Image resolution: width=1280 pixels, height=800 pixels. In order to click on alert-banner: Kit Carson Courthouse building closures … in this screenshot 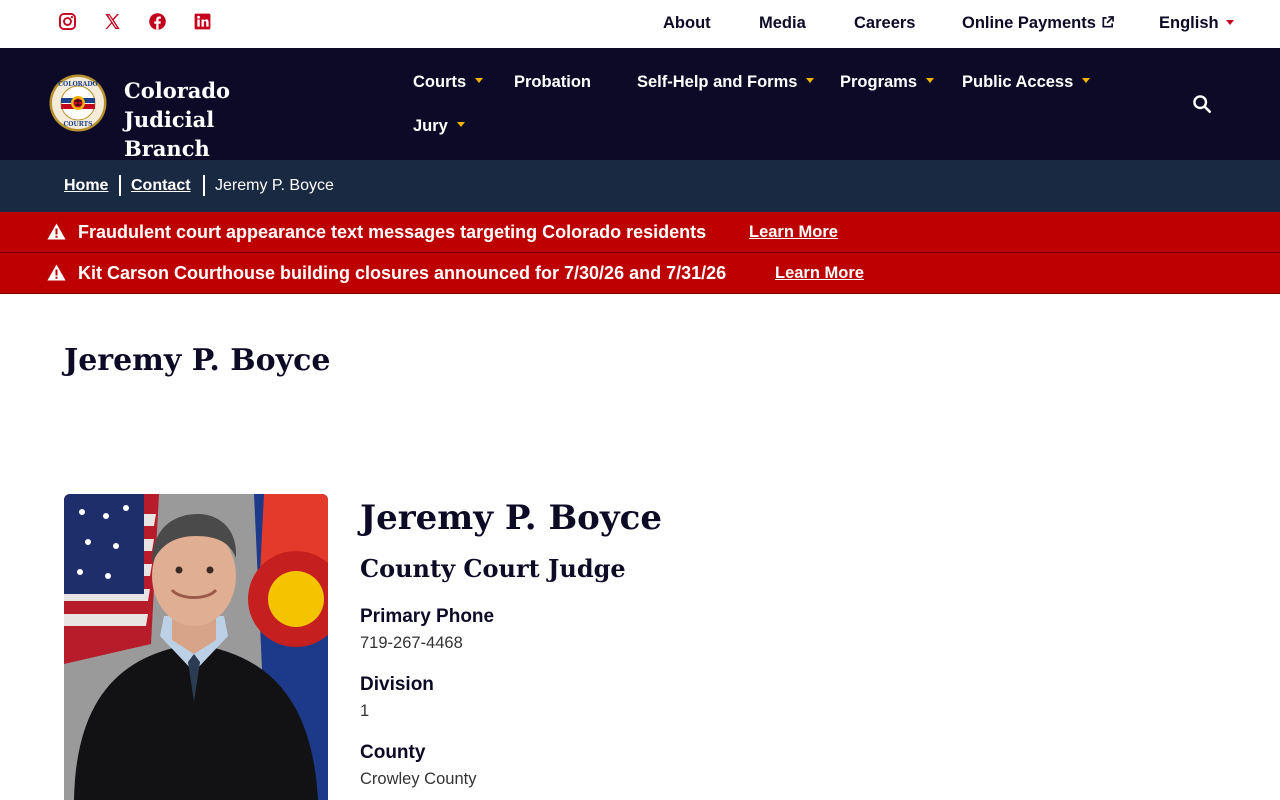, I will do `click(640, 273)`.